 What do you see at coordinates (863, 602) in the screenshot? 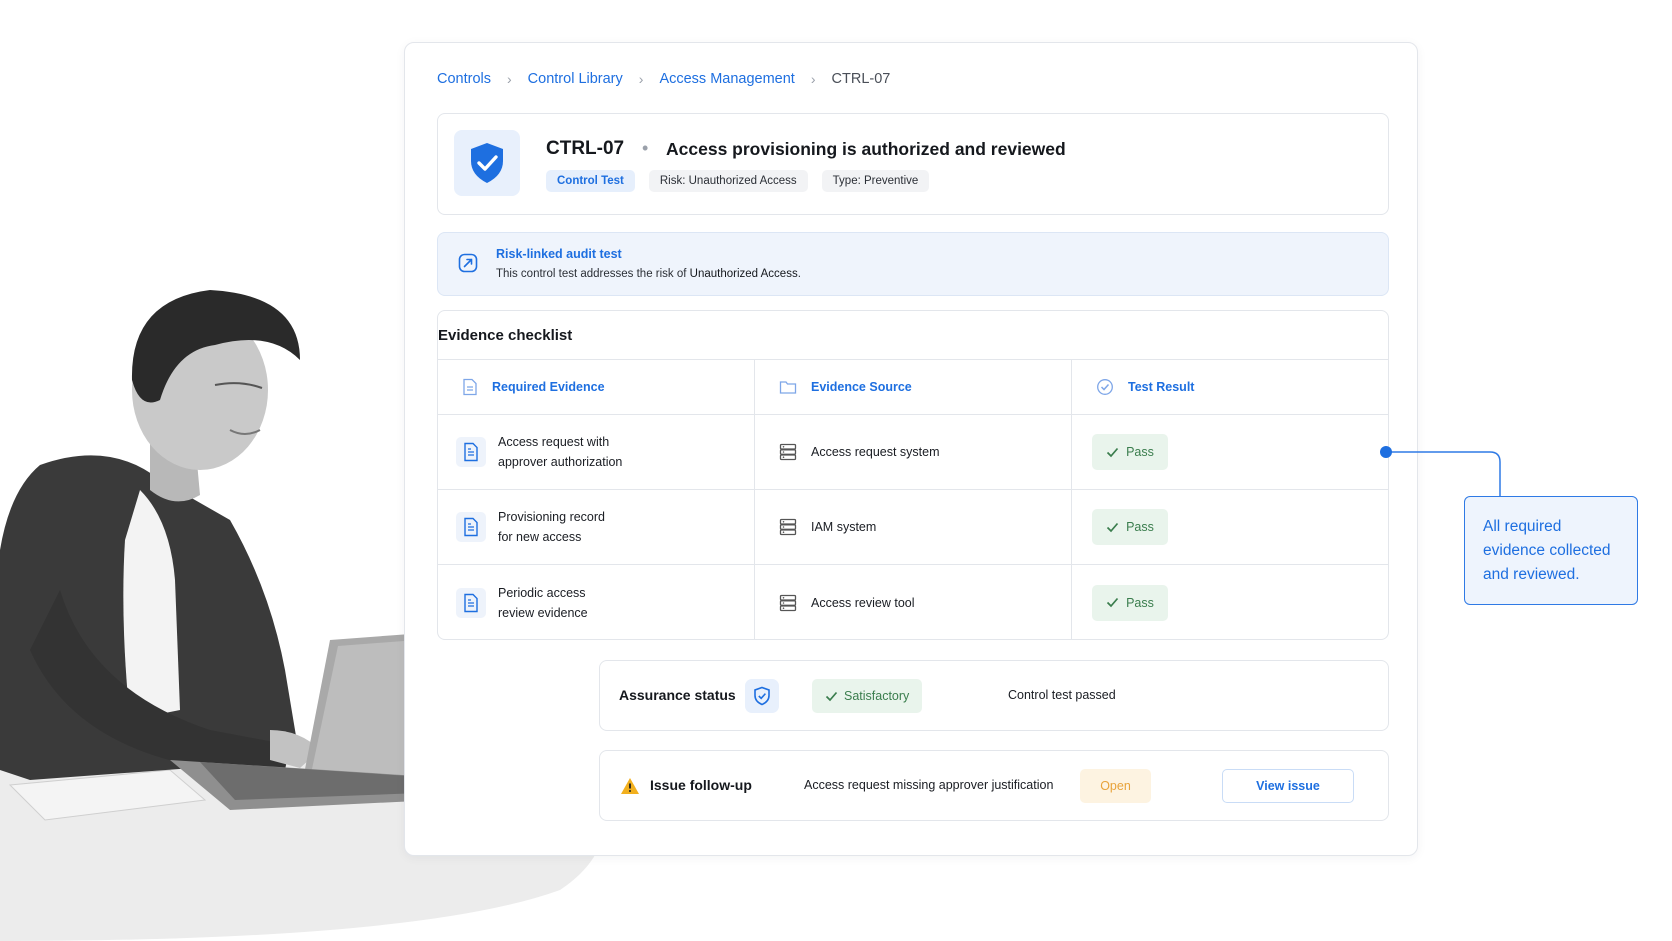
I see `evidence-source: Access review tool` at bounding box center [863, 602].